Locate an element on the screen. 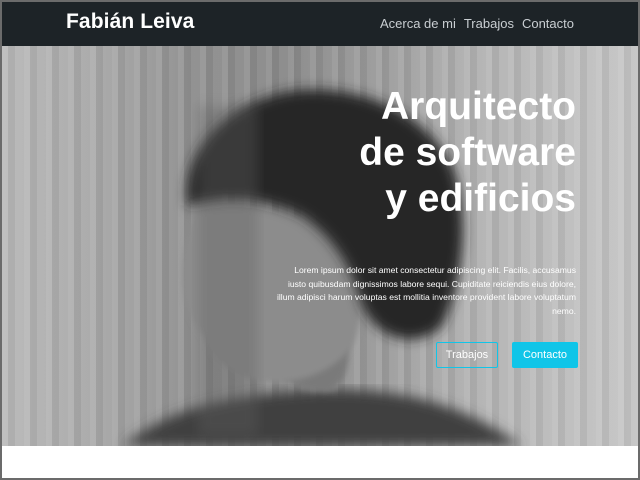 The width and height of the screenshot is (640, 480). trabajos-button: Trabajos is located at coordinates (467, 355).